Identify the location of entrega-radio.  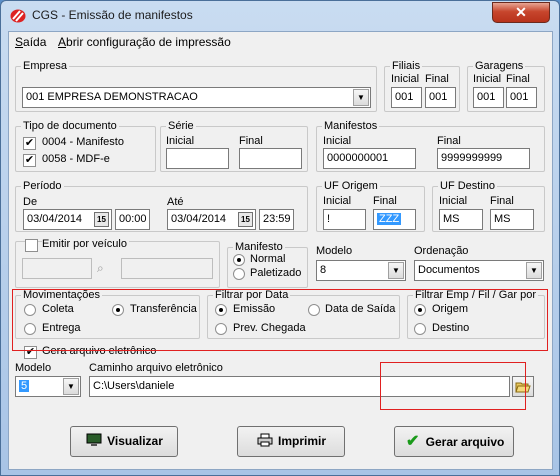
(30, 329).